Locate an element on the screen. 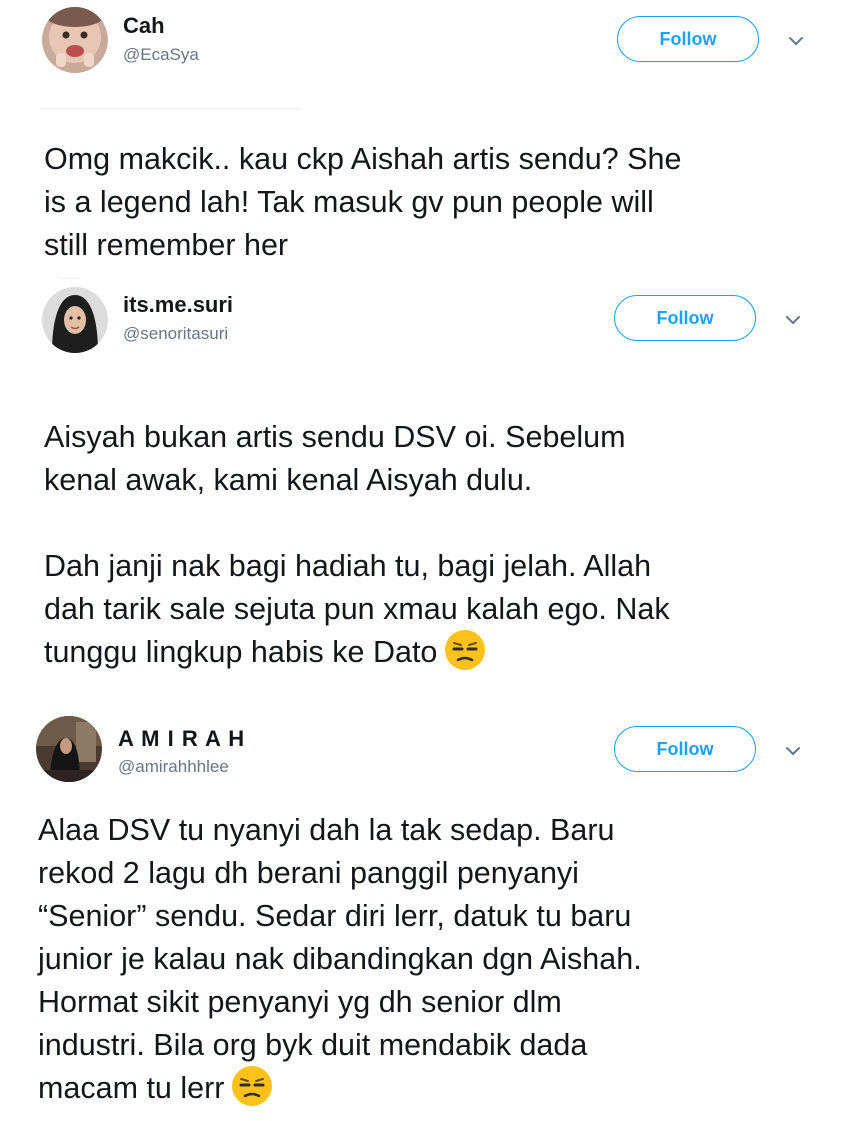  author-display-name: A M I R A H is located at coordinates (181, 739).